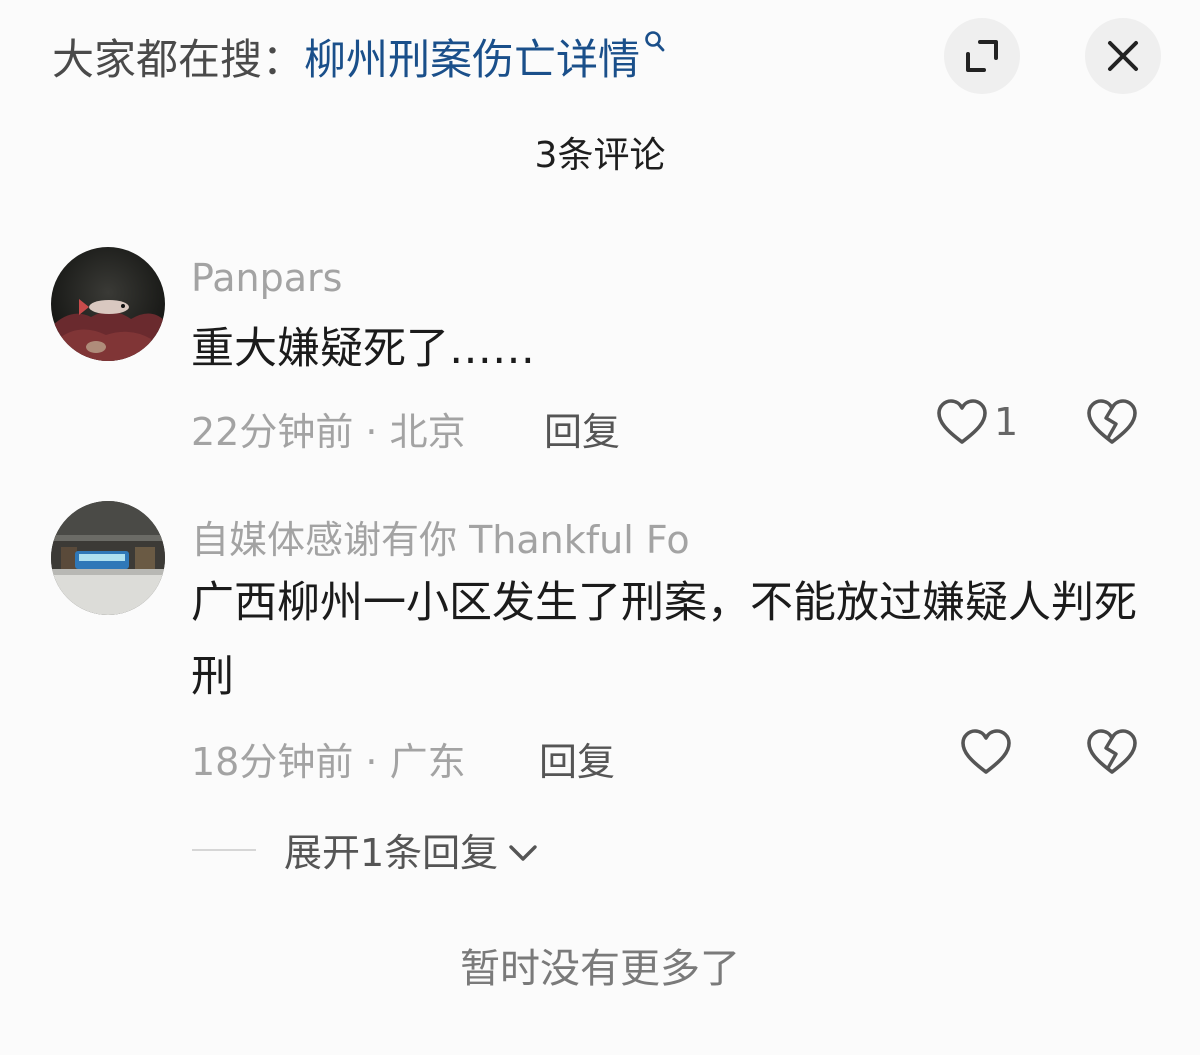 The height and width of the screenshot is (1055, 1200). What do you see at coordinates (664, 640) in the screenshot?
I see `comment-text: 广西柳州一小区发生了刑案，不能放过嫌疑人判死刑` at bounding box center [664, 640].